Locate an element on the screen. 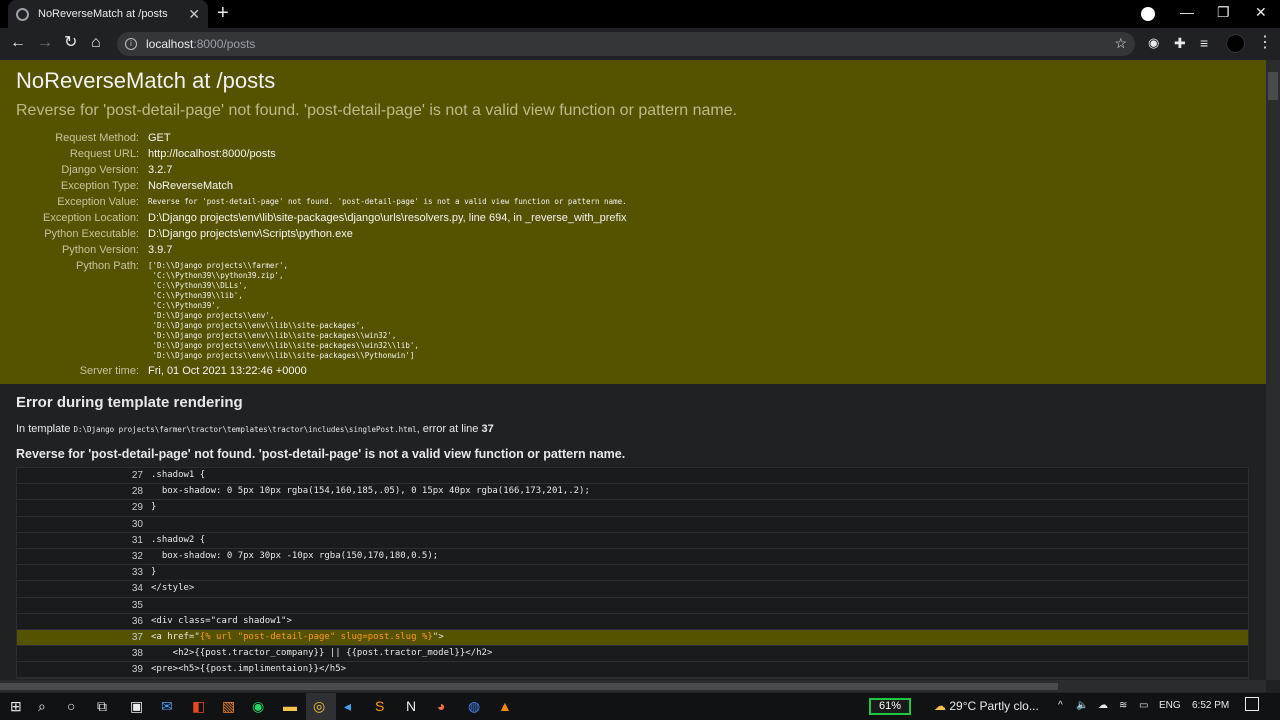  meta-key: Request Method: is located at coordinates (97, 138).